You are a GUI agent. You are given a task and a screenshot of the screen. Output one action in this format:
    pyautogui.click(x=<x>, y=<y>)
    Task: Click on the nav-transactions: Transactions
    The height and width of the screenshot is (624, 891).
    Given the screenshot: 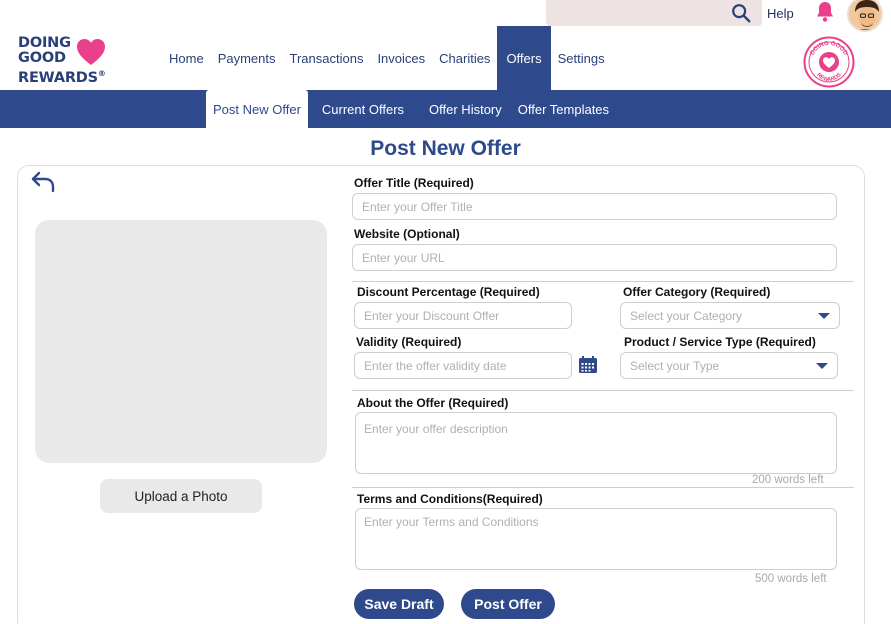 What is the action you would take?
    pyautogui.click(x=327, y=58)
    